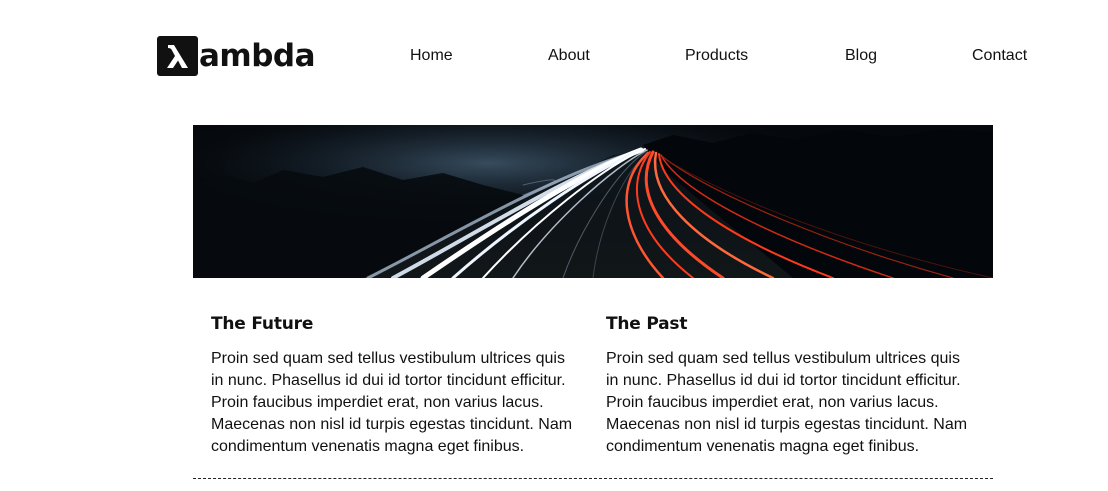 This screenshot has width=1108, height=491. What do you see at coordinates (262, 324) in the screenshot?
I see `column-title: The Future` at bounding box center [262, 324].